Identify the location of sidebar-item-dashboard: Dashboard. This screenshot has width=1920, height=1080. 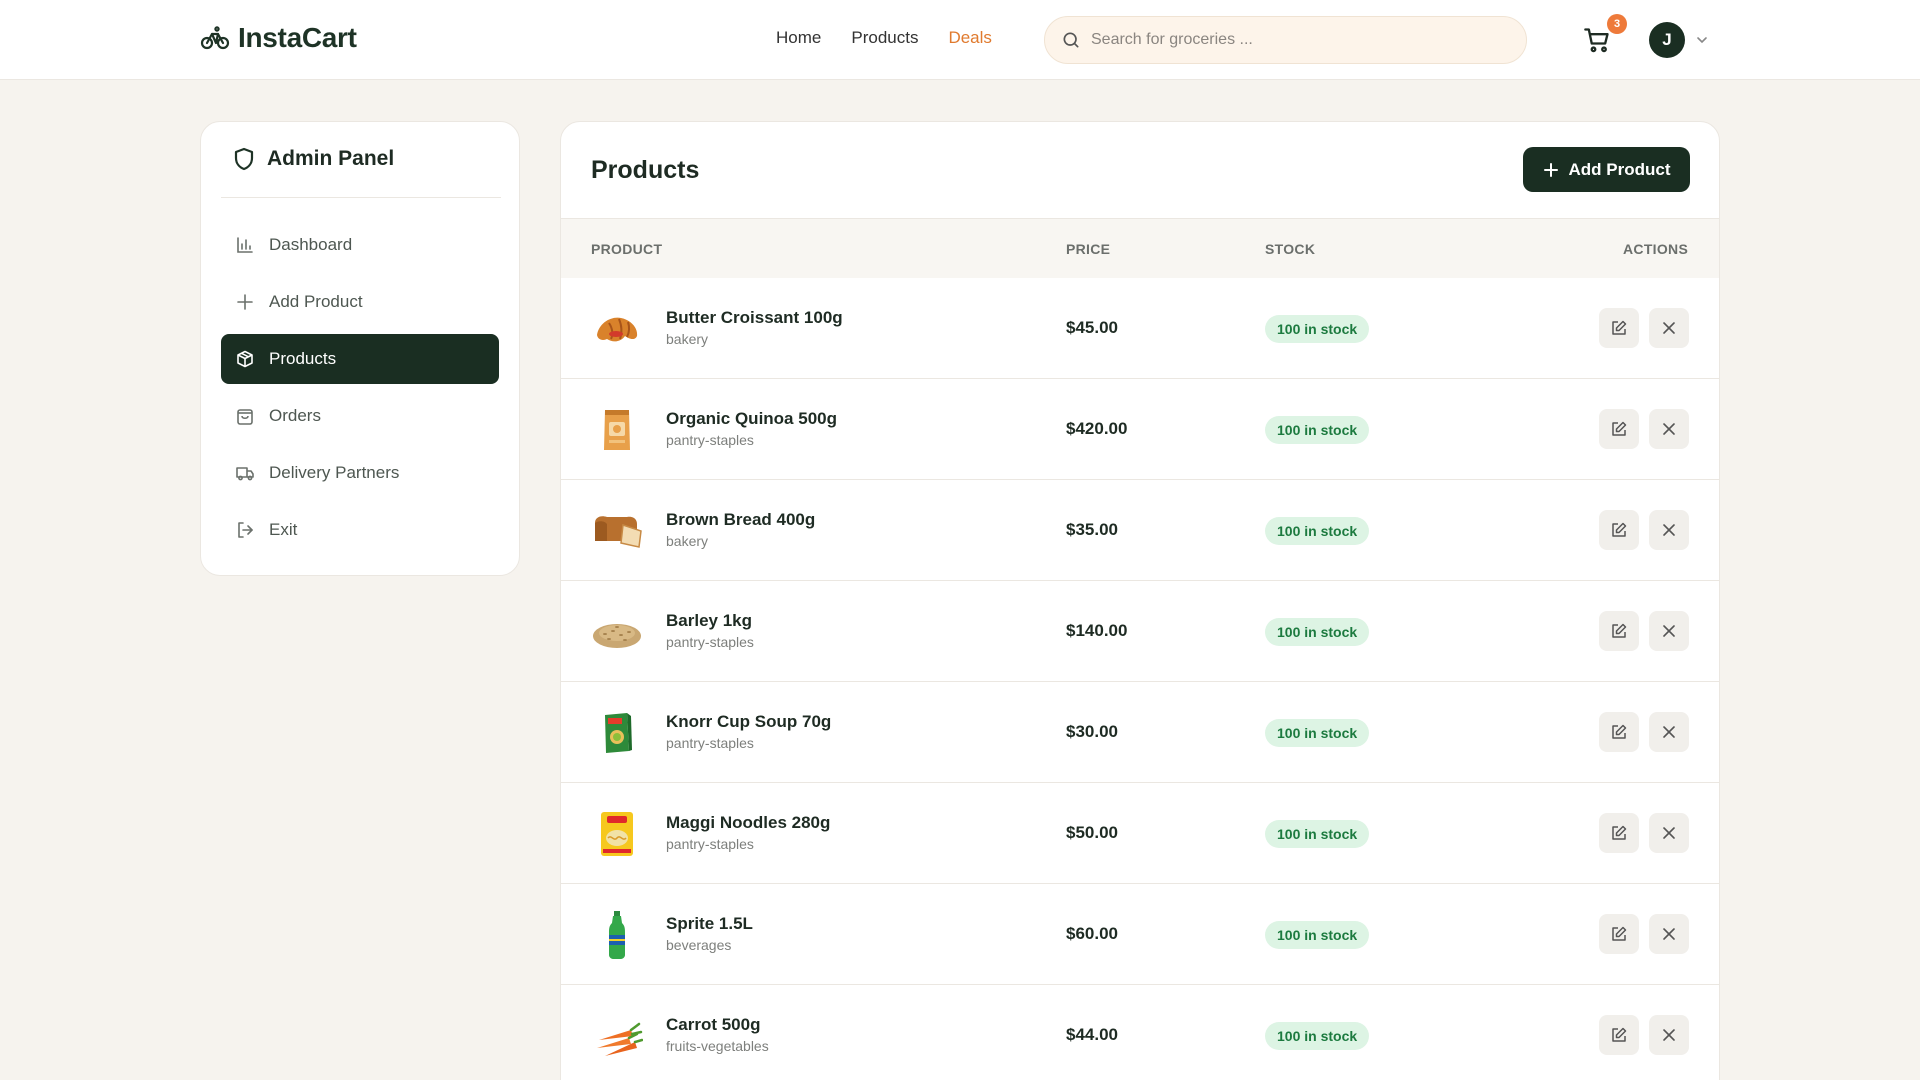
(360, 245).